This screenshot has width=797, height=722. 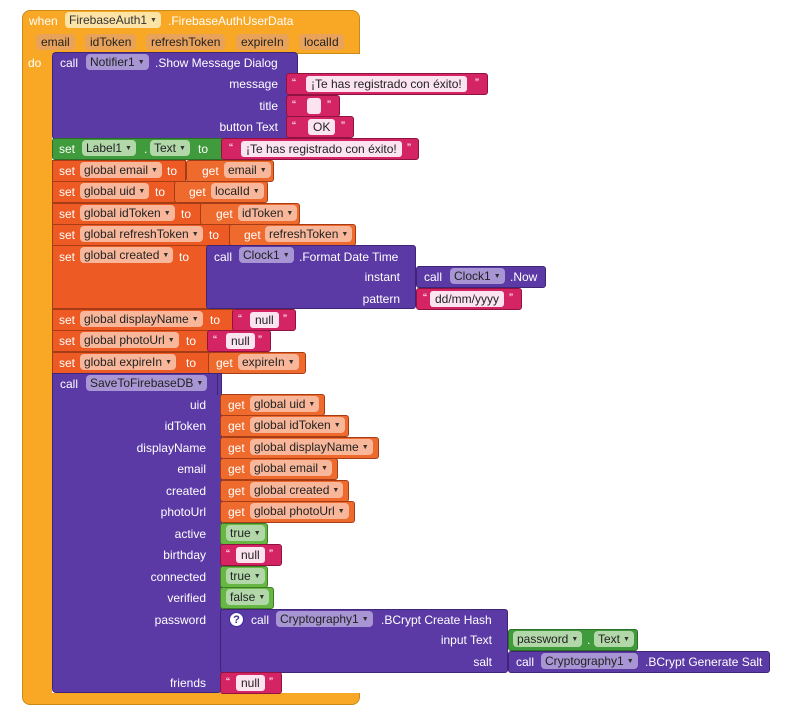 I want to click on get-dropdown: localId ▼, so click(x=237, y=191).